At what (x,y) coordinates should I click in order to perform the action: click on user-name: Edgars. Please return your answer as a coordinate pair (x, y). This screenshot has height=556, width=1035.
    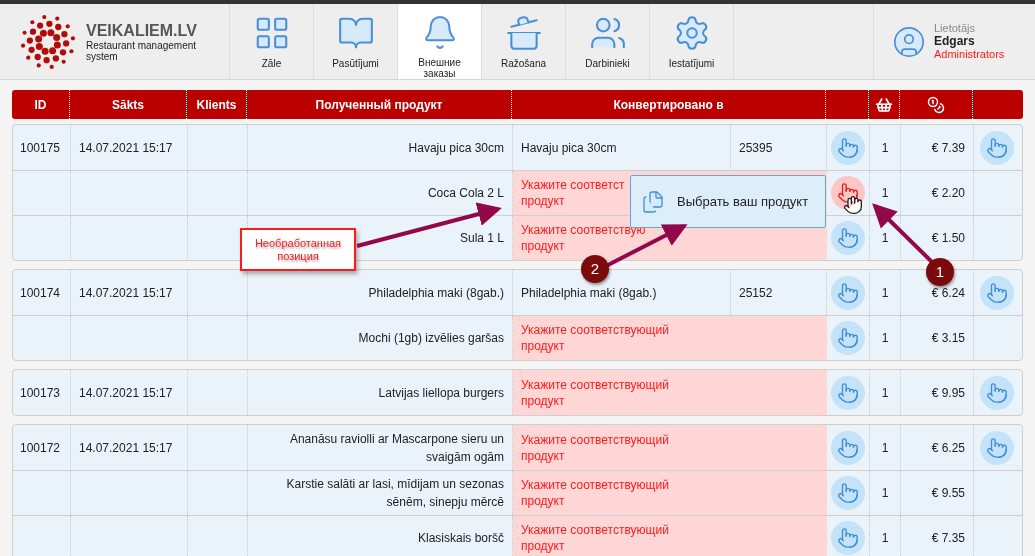
    Looking at the image, I should click on (955, 41).